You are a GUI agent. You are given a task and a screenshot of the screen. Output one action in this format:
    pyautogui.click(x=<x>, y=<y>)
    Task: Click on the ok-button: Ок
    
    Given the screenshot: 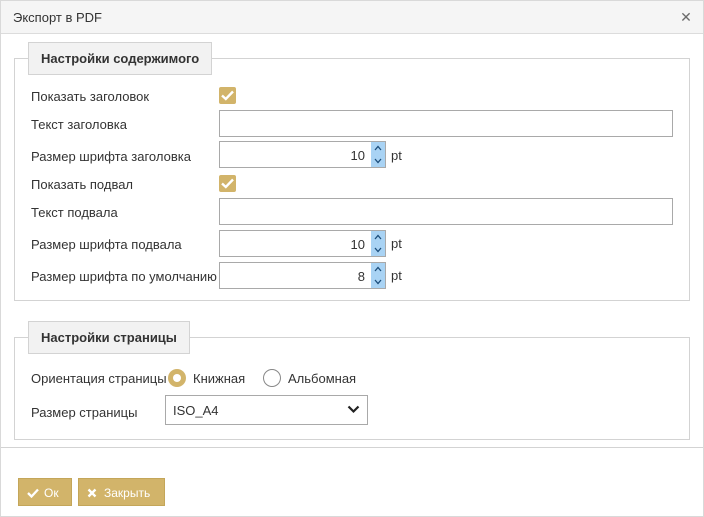 What is the action you would take?
    pyautogui.click(x=45, y=492)
    